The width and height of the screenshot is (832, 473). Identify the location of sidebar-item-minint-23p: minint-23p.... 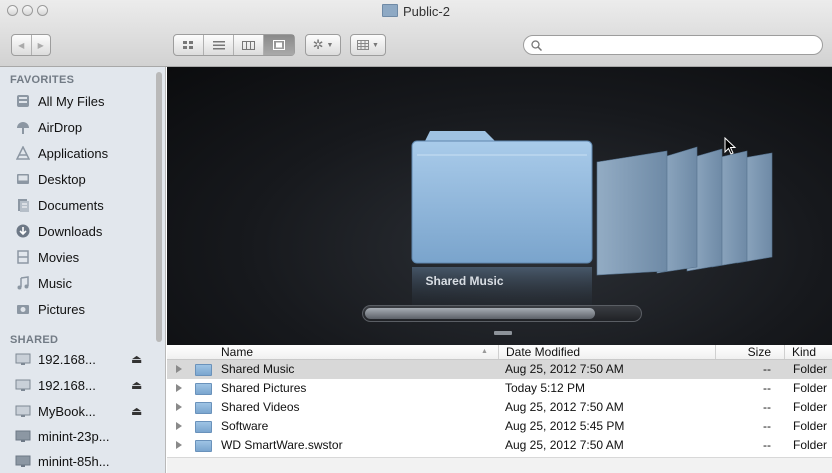
(82, 436).